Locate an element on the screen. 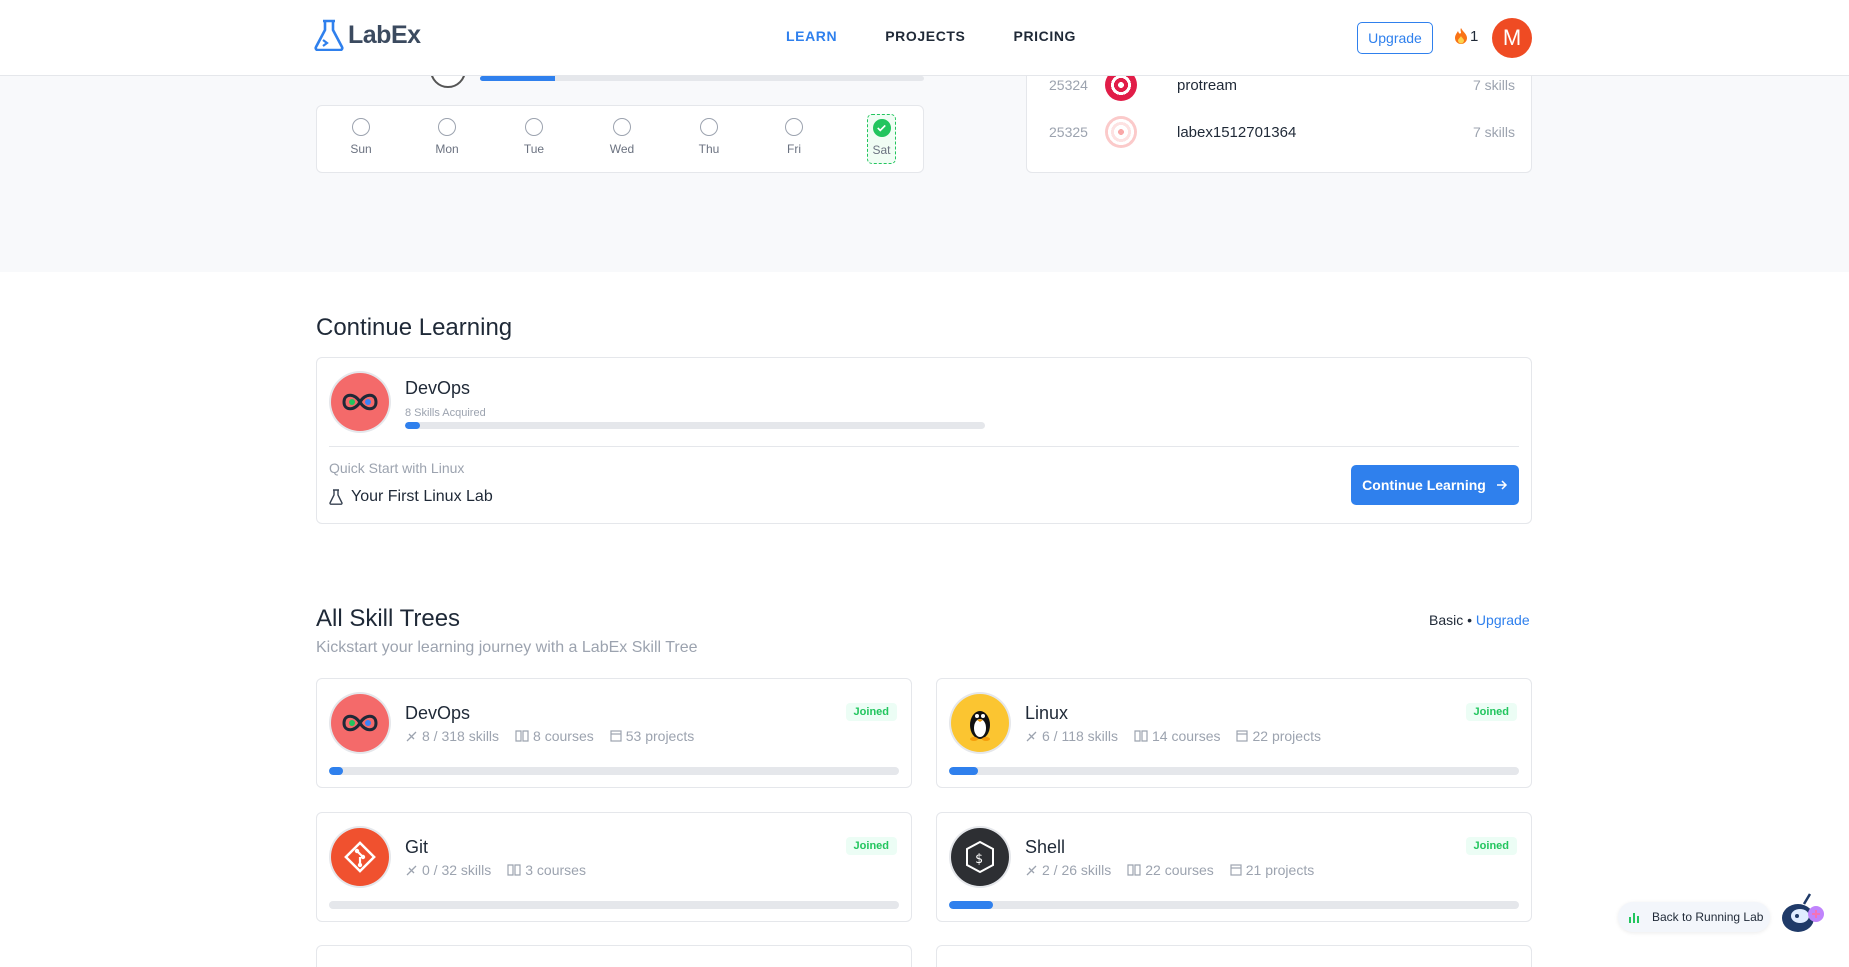 This screenshot has height=967, width=1849. day-label: Sat is located at coordinates (881, 150).